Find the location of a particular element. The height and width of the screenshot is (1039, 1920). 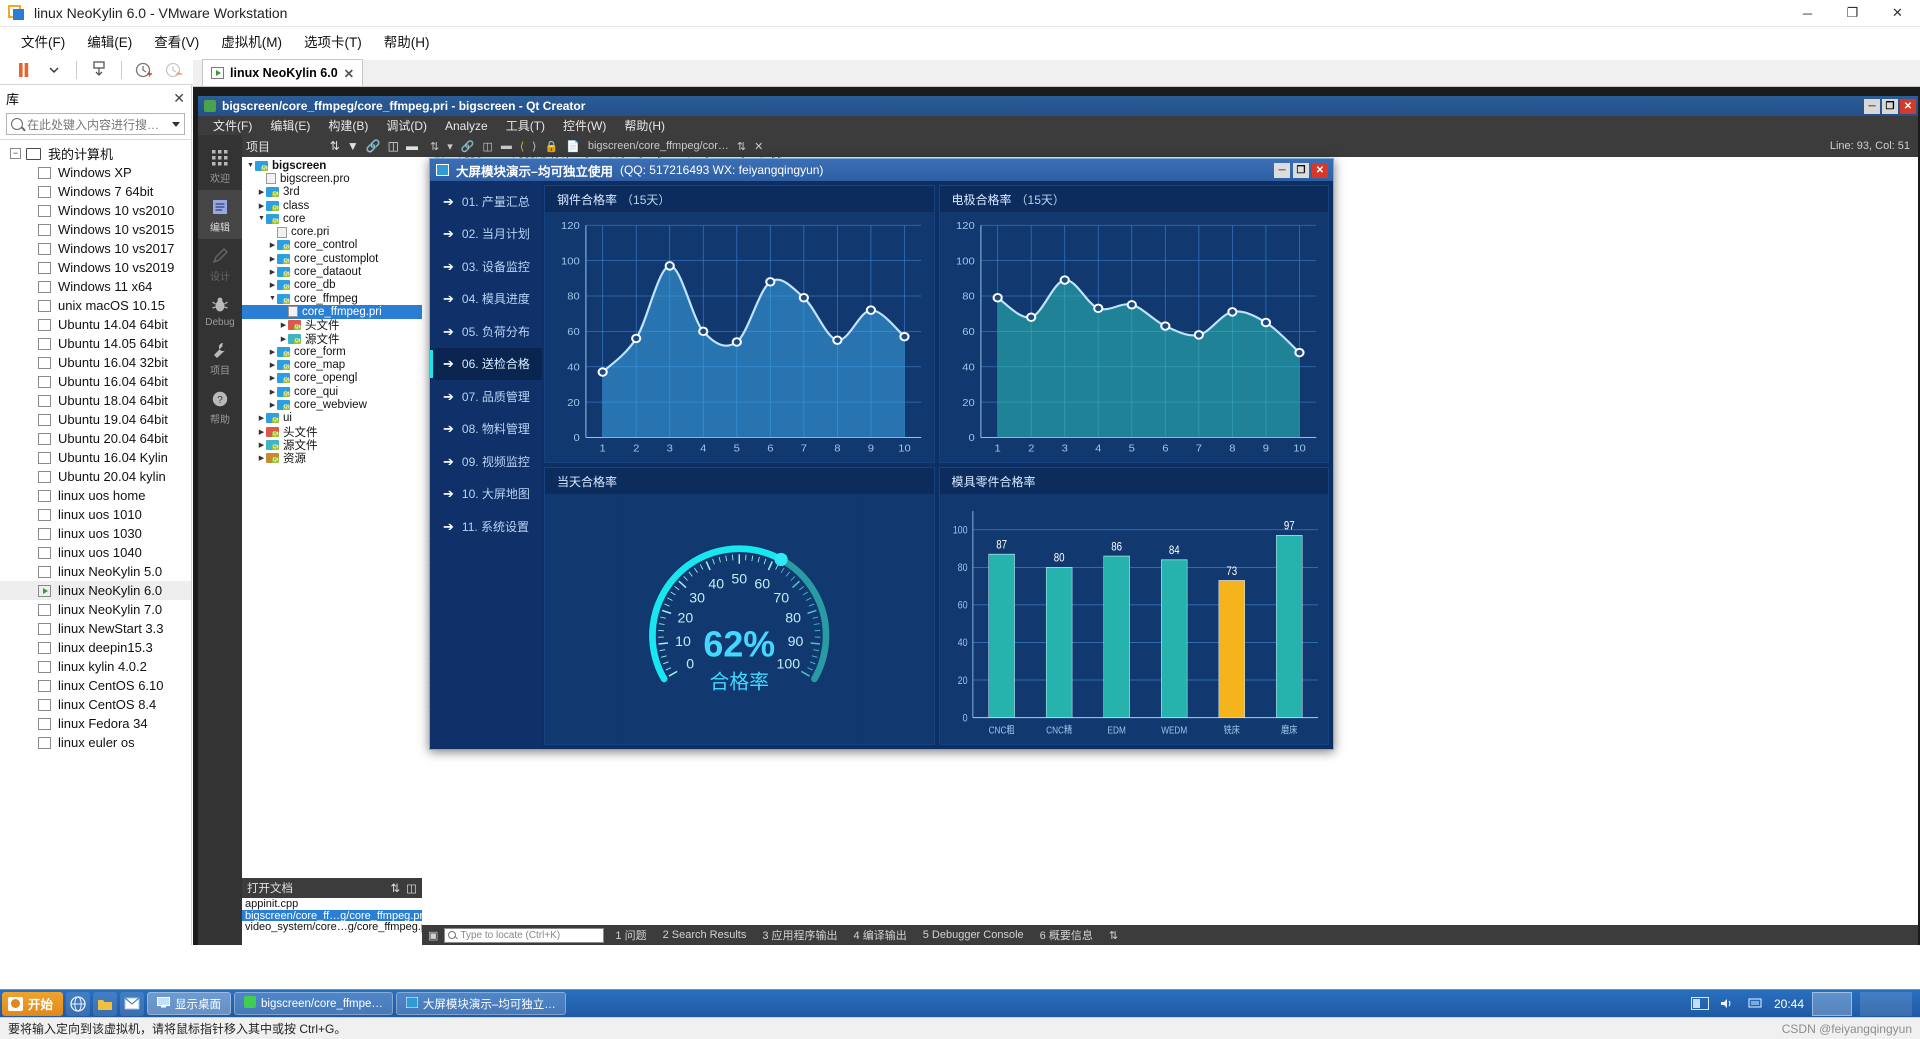

revert-snapshot-icon is located at coordinates (174, 70).